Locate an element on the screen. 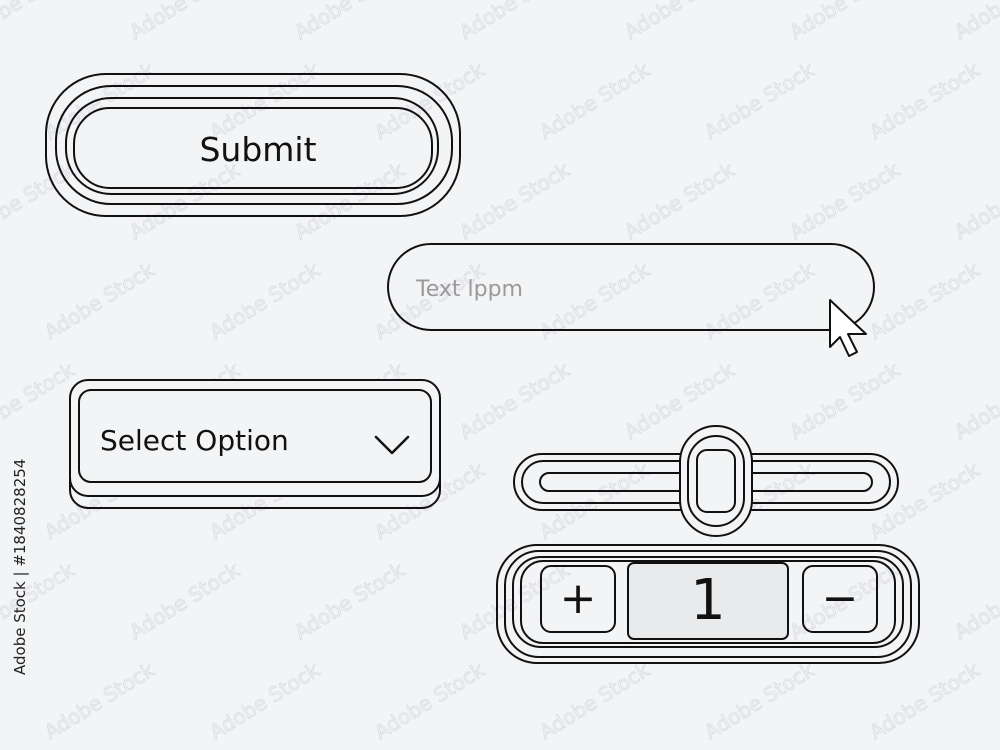 The height and width of the screenshot is (750, 1000). select-dropdown-label: Select Option is located at coordinates (194, 440).